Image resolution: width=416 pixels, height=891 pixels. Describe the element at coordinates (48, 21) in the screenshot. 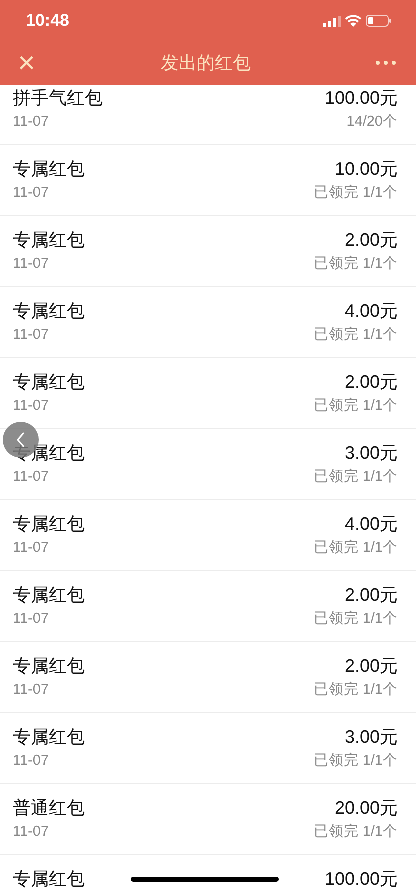

I see `status-time: 10:48` at that location.